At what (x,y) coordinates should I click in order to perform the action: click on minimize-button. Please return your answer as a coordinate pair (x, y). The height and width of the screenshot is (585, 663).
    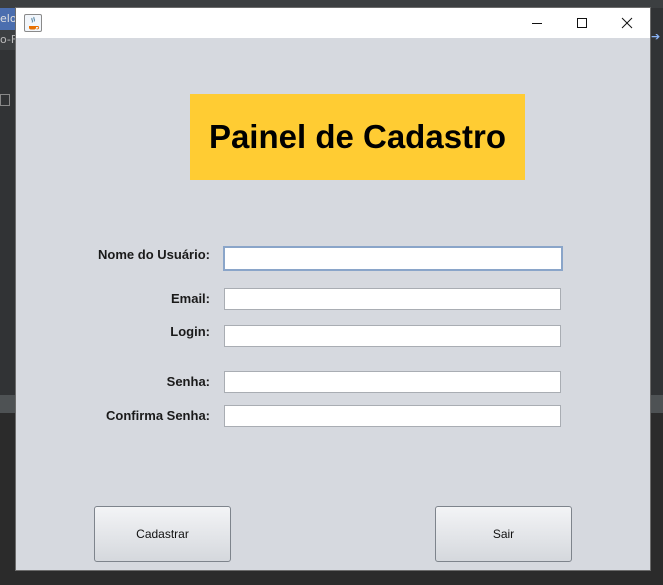
    Looking at the image, I should click on (537, 23).